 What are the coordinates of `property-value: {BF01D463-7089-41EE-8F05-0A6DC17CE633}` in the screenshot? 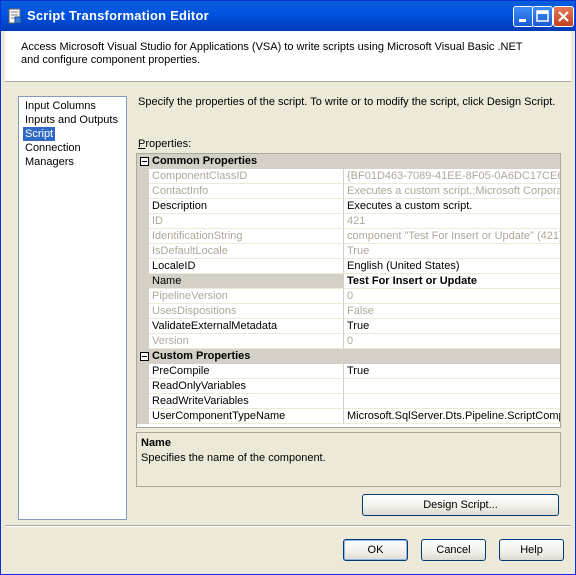 It's located at (452, 176).